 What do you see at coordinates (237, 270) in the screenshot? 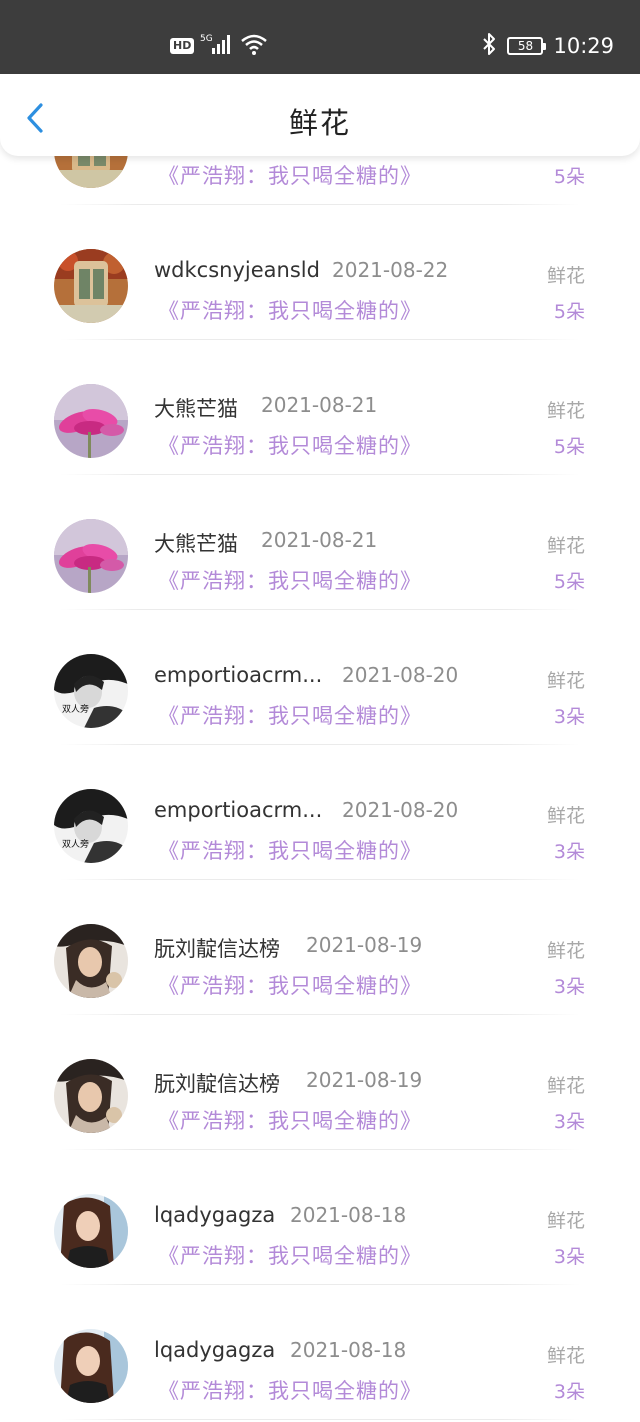
I see `user-name: wdkcsnyjeansld` at bounding box center [237, 270].